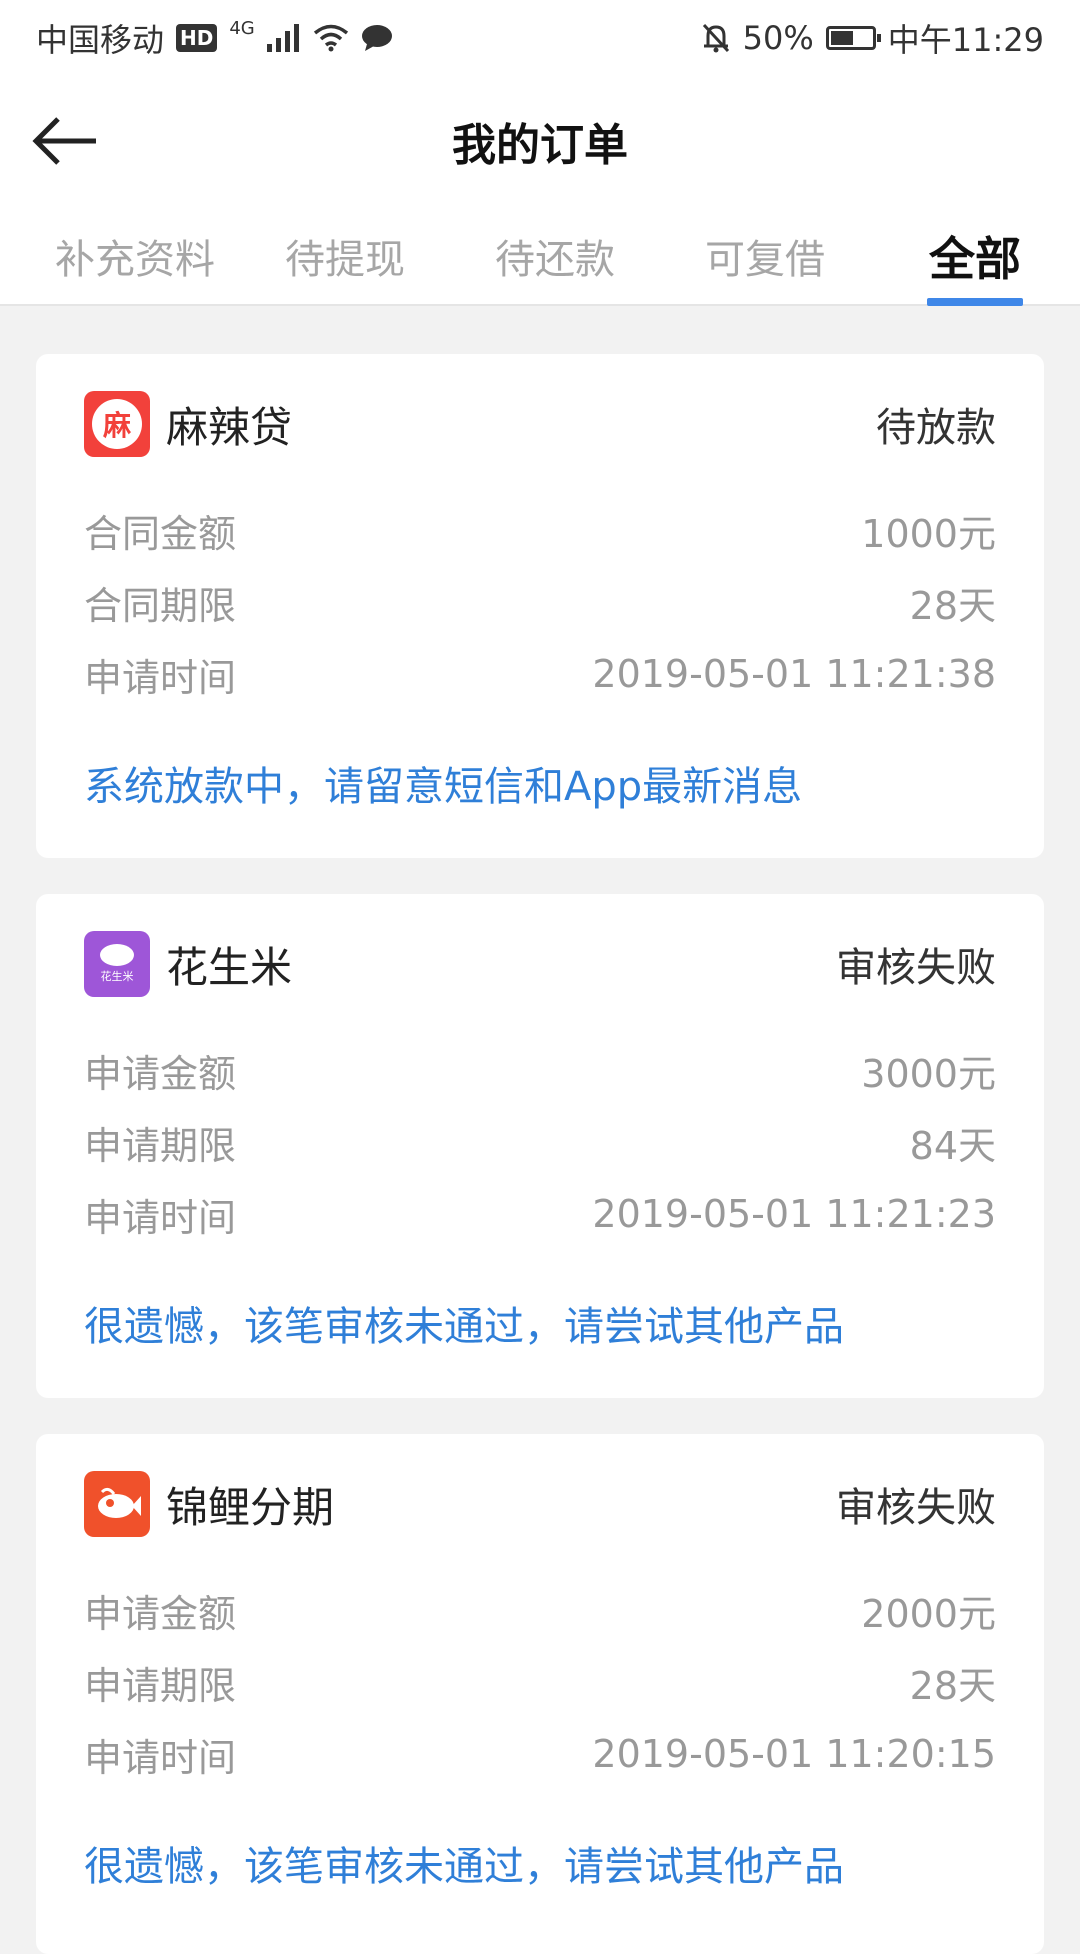  What do you see at coordinates (330, 38) in the screenshot?
I see `wifi-icon` at bounding box center [330, 38].